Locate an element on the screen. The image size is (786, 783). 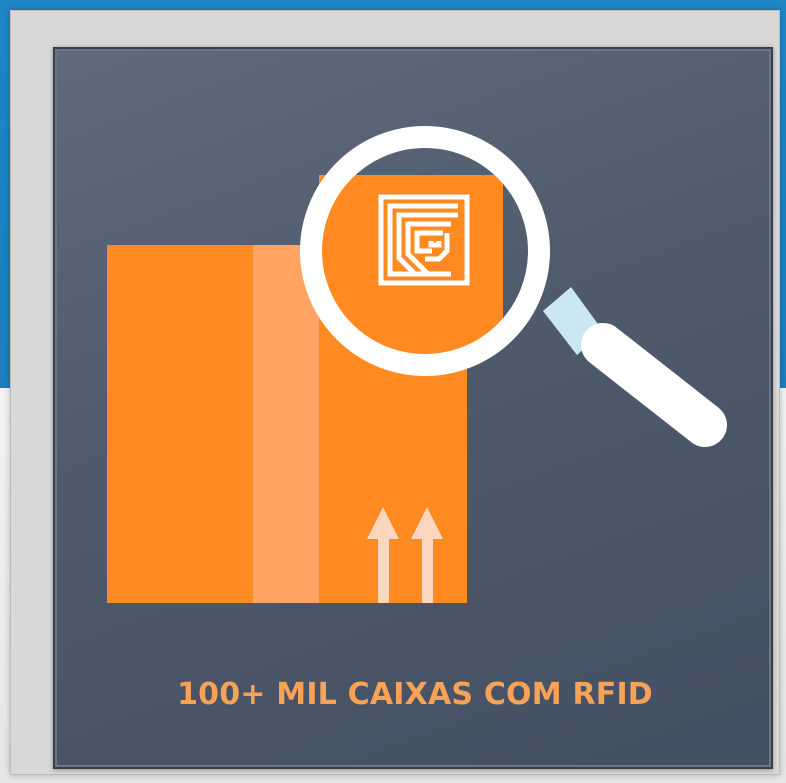
caption-text: 100+ MIL CAIXAS COM RFID is located at coordinates (415, 694).